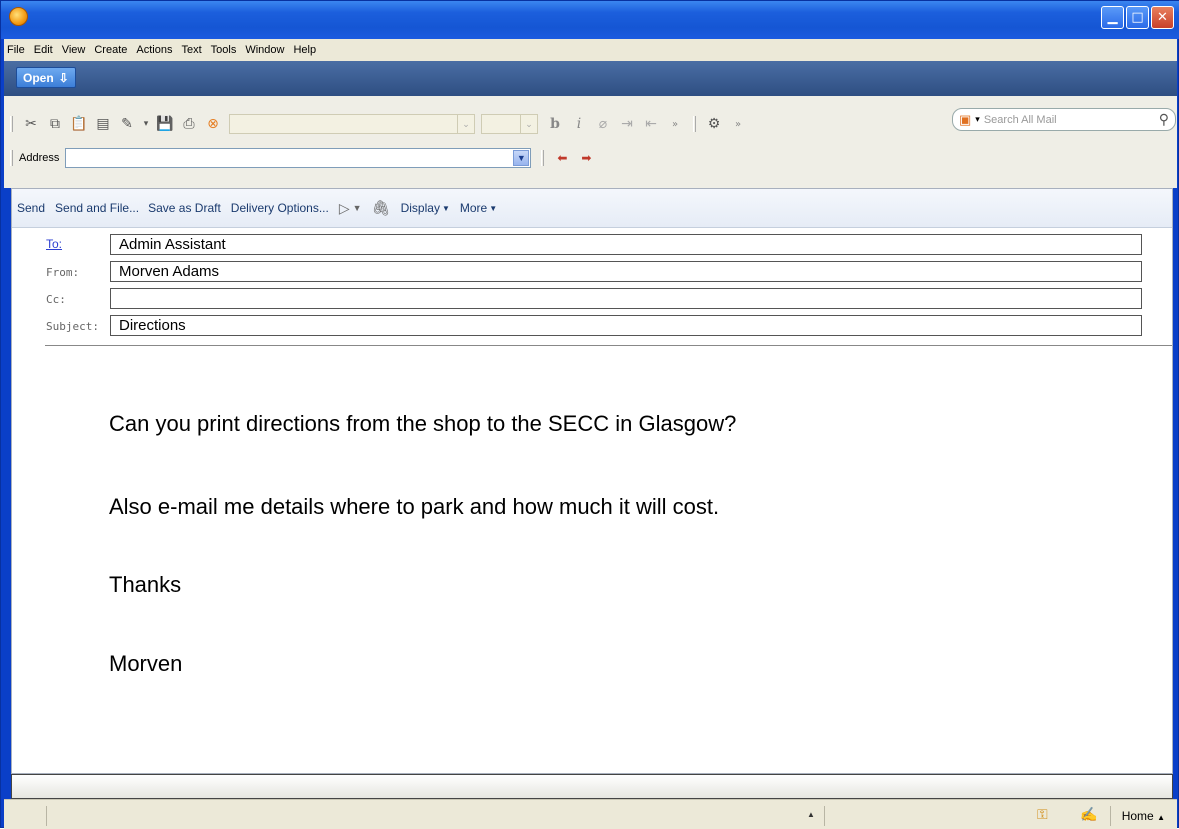  I want to click on paste-special-icon: ▤, so click(103, 124).